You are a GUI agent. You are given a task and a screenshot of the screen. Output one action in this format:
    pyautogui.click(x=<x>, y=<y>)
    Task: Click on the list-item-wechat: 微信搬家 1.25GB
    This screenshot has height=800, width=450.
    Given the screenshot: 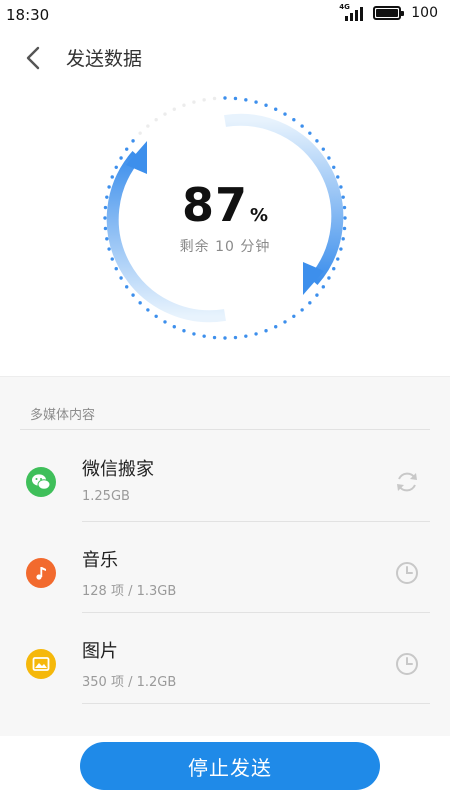 What is the action you would take?
    pyautogui.click(x=225, y=476)
    